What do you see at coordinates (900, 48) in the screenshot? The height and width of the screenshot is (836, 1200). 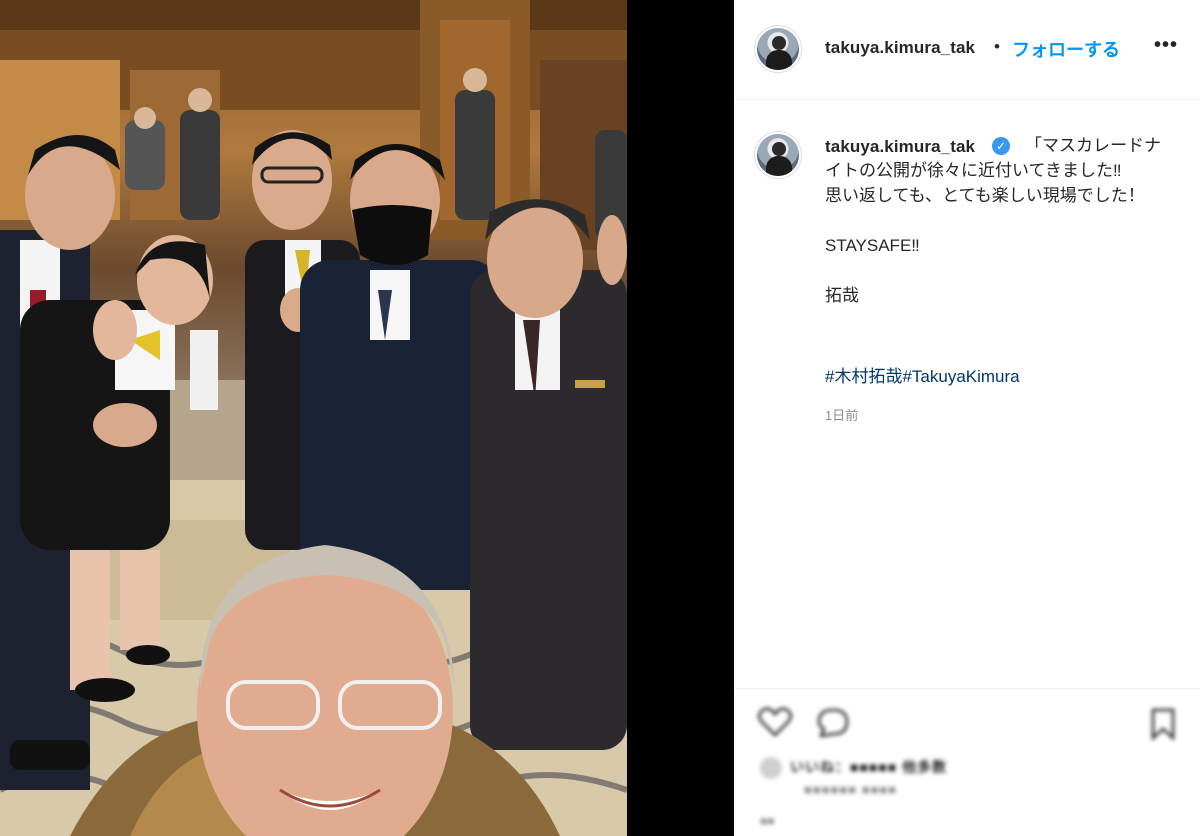 I see `author-username: takuya.kimura_tak` at bounding box center [900, 48].